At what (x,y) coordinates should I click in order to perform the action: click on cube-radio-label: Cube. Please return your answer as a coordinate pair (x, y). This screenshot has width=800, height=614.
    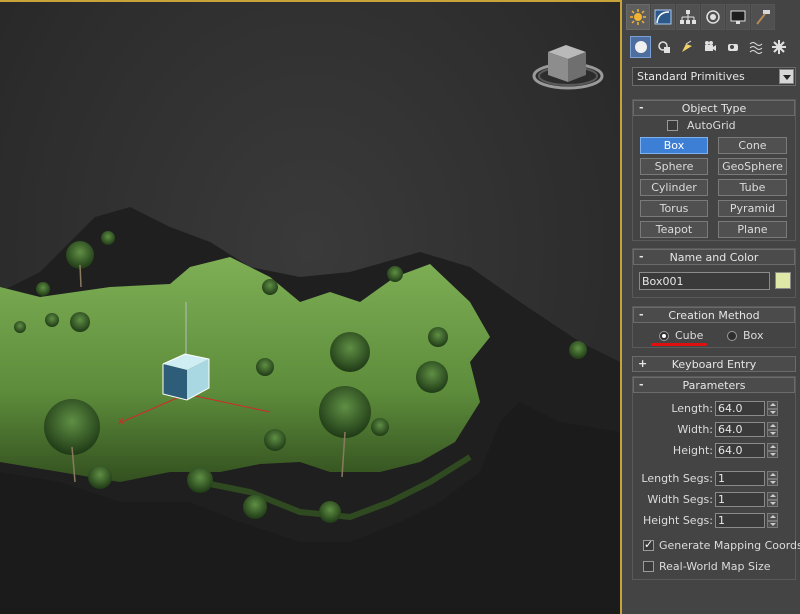
    Looking at the image, I should click on (689, 335).